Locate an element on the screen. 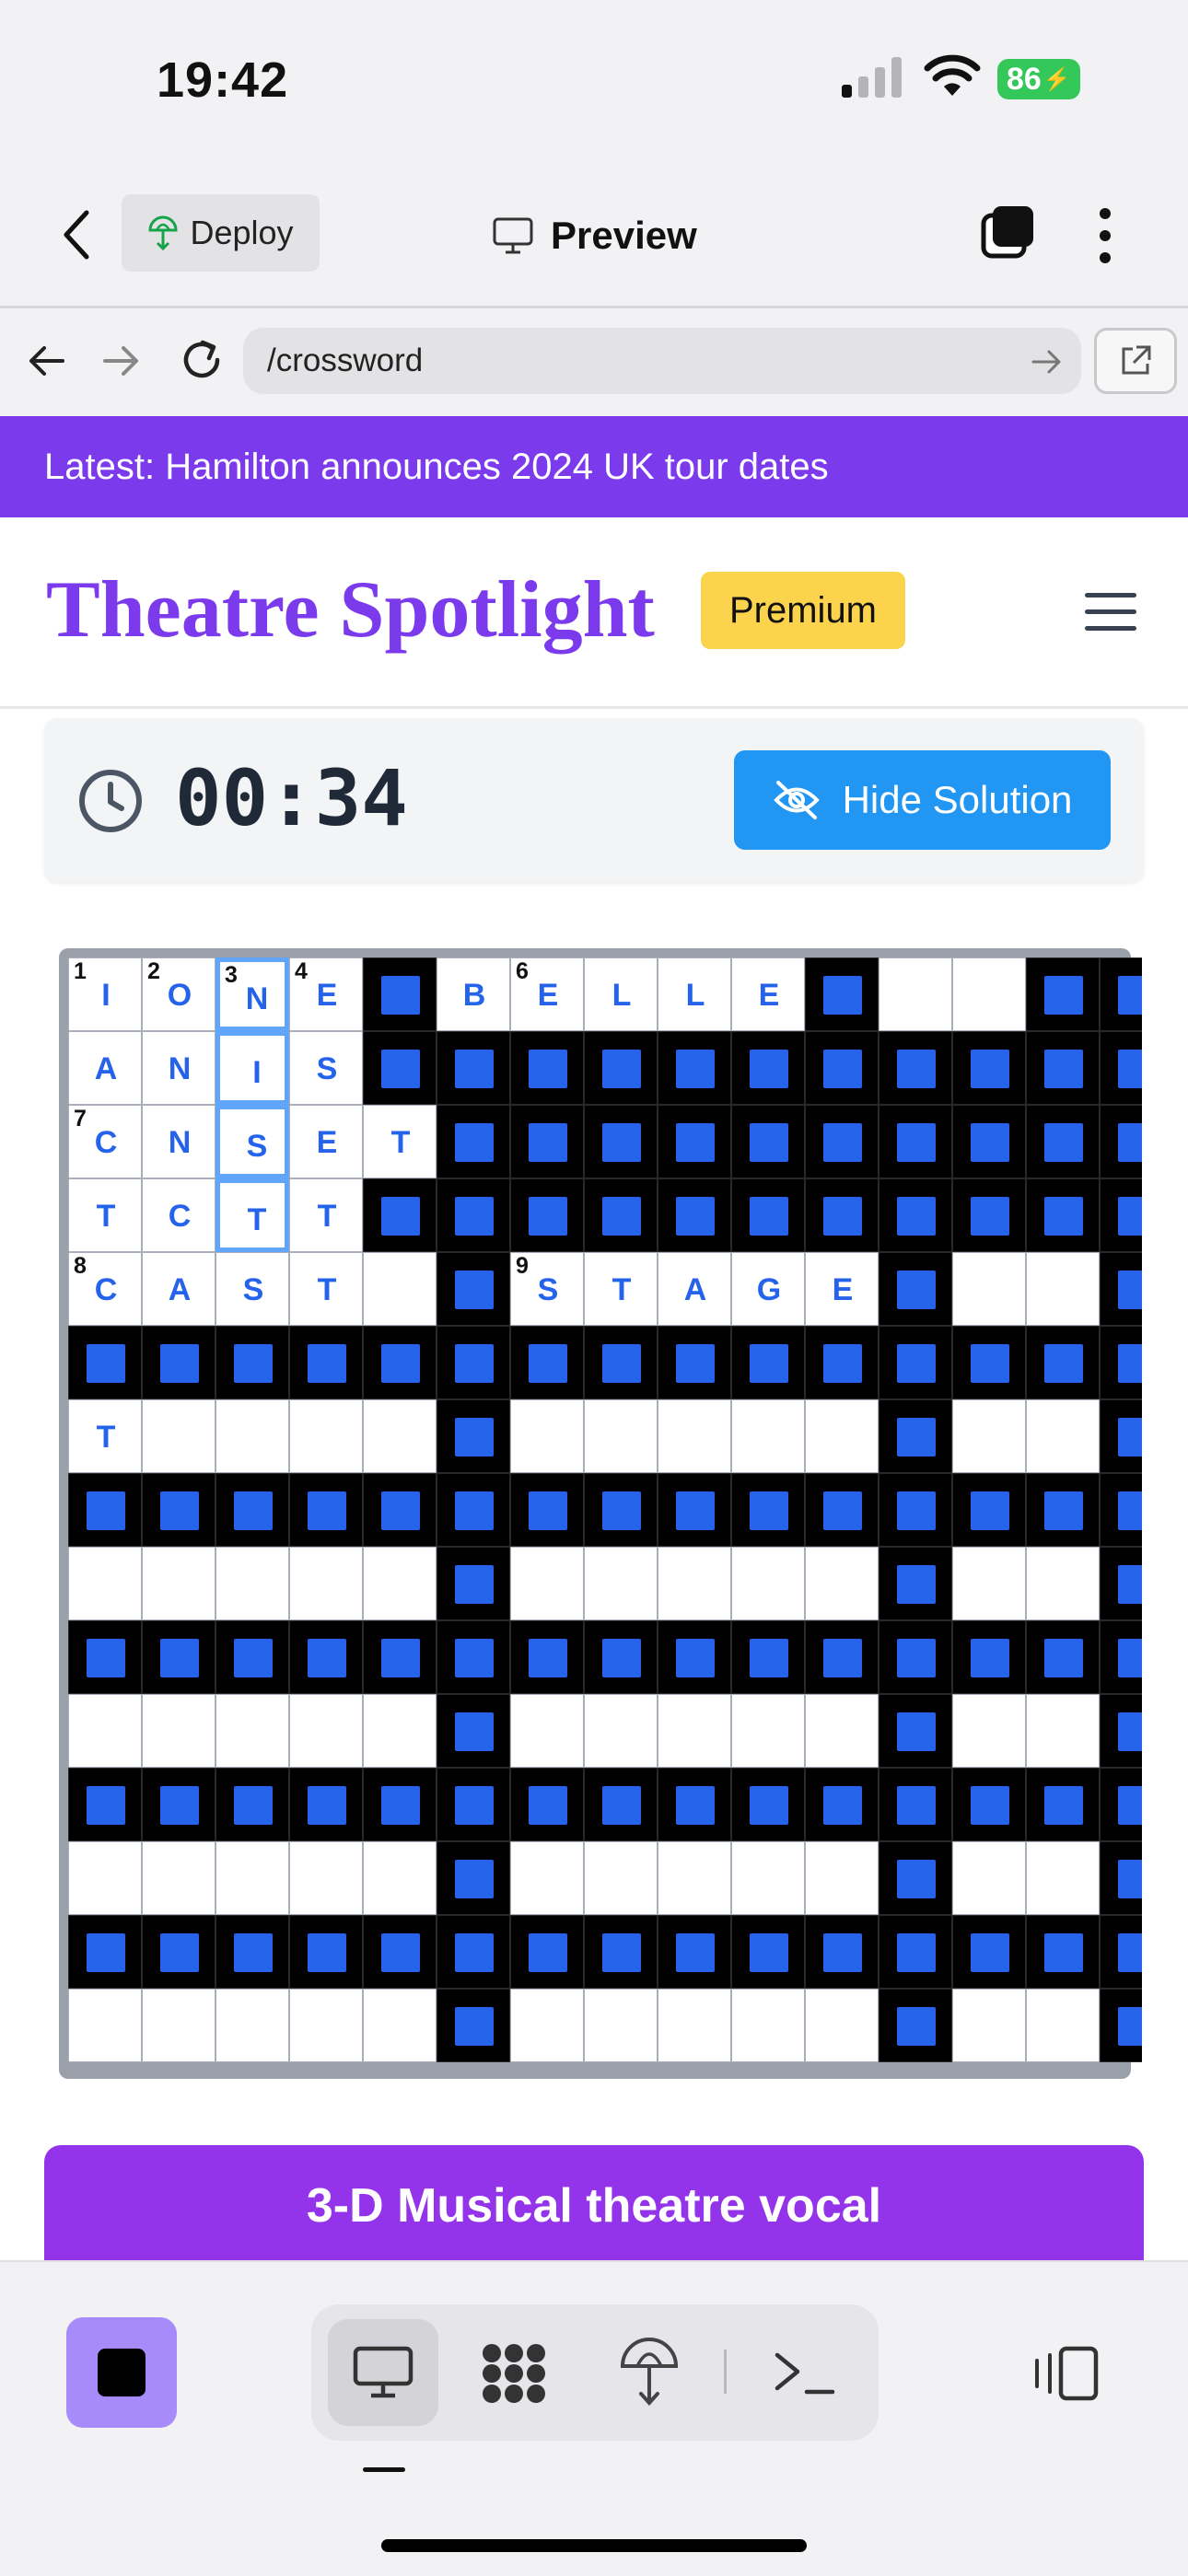 The width and height of the screenshot is (1188, 2576). go-arrow-icon is located at coordinates (1047, 361).